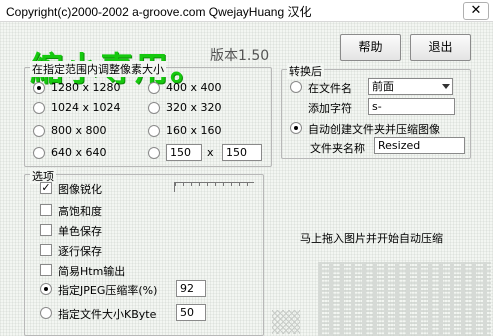  Describe the element at coordinates (411, 106) in the screenshot. I see `add-char-input: s-` at that location.